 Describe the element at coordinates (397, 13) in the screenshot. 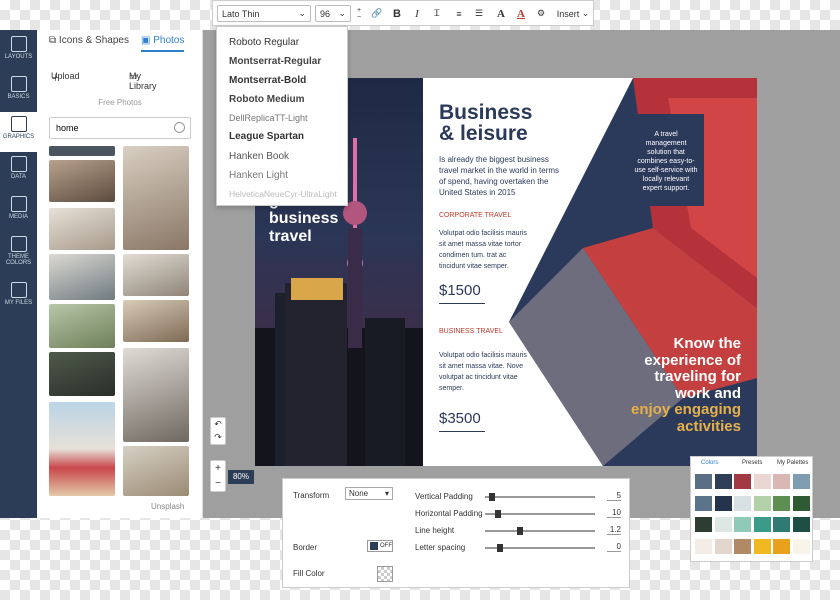

I see `bold-icon: B` at that location.